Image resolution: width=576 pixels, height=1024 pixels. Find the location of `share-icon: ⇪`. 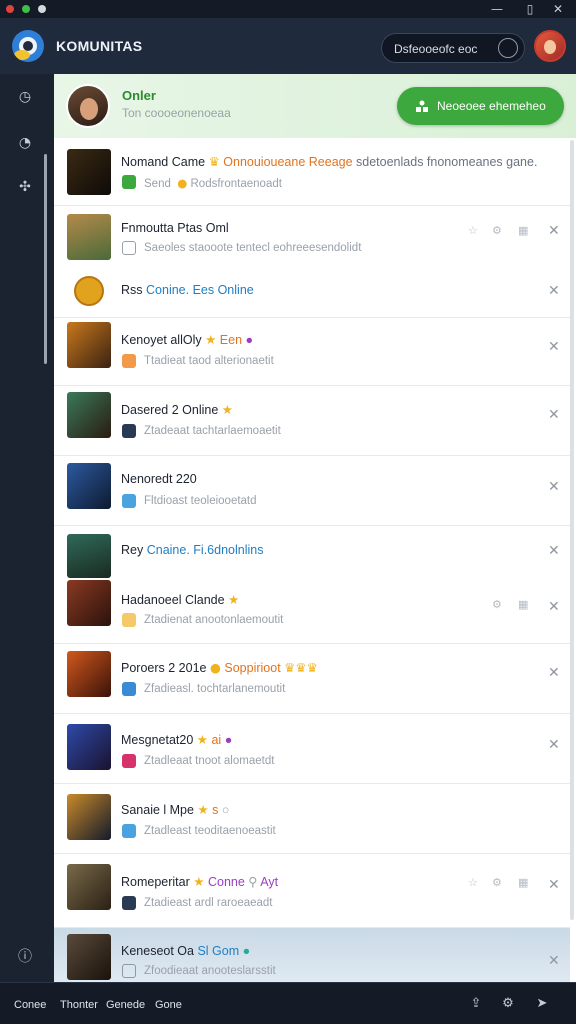

share-icon: ⇪ is located at coordinates (476, 1004).